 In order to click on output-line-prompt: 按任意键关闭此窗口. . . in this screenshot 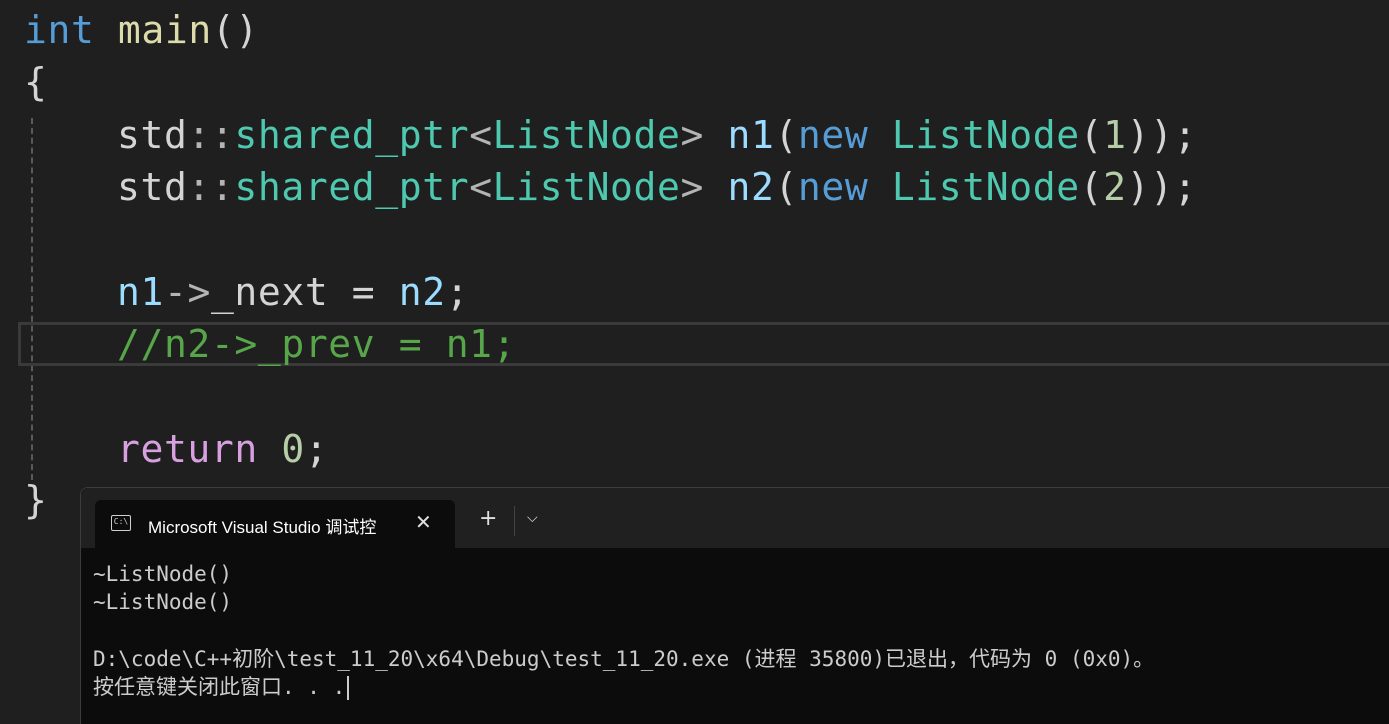, I will do `click(741, 687)`.